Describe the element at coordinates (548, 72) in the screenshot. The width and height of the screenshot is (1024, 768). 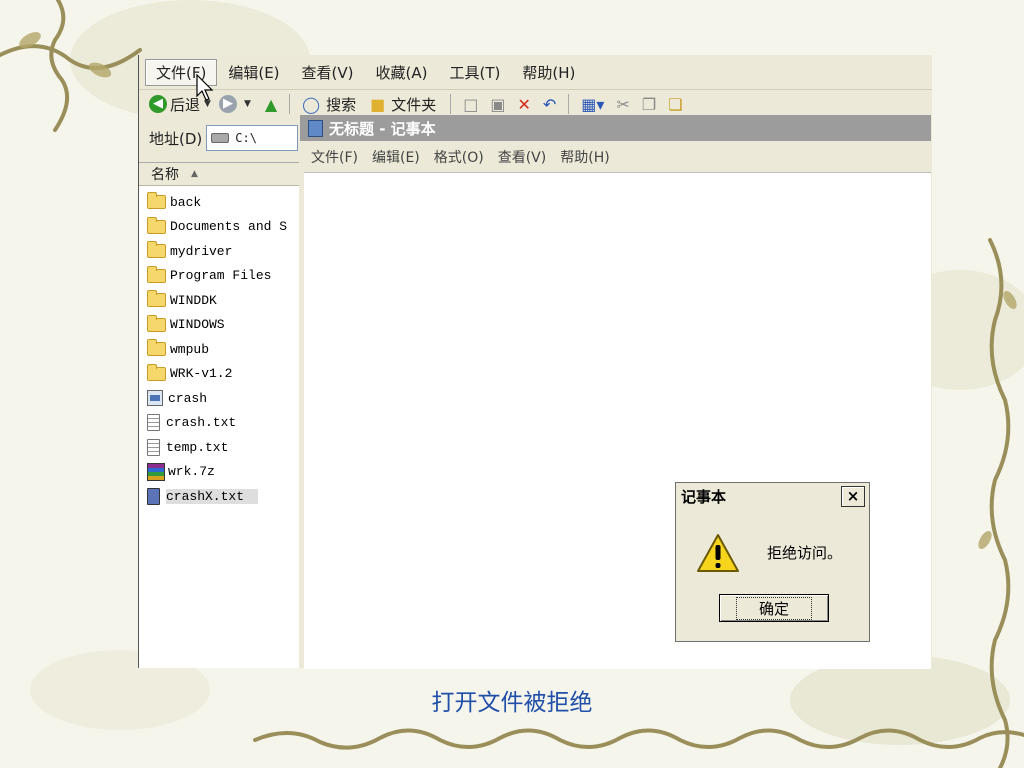
I see `menu-help: 帮助(H)` at that location.